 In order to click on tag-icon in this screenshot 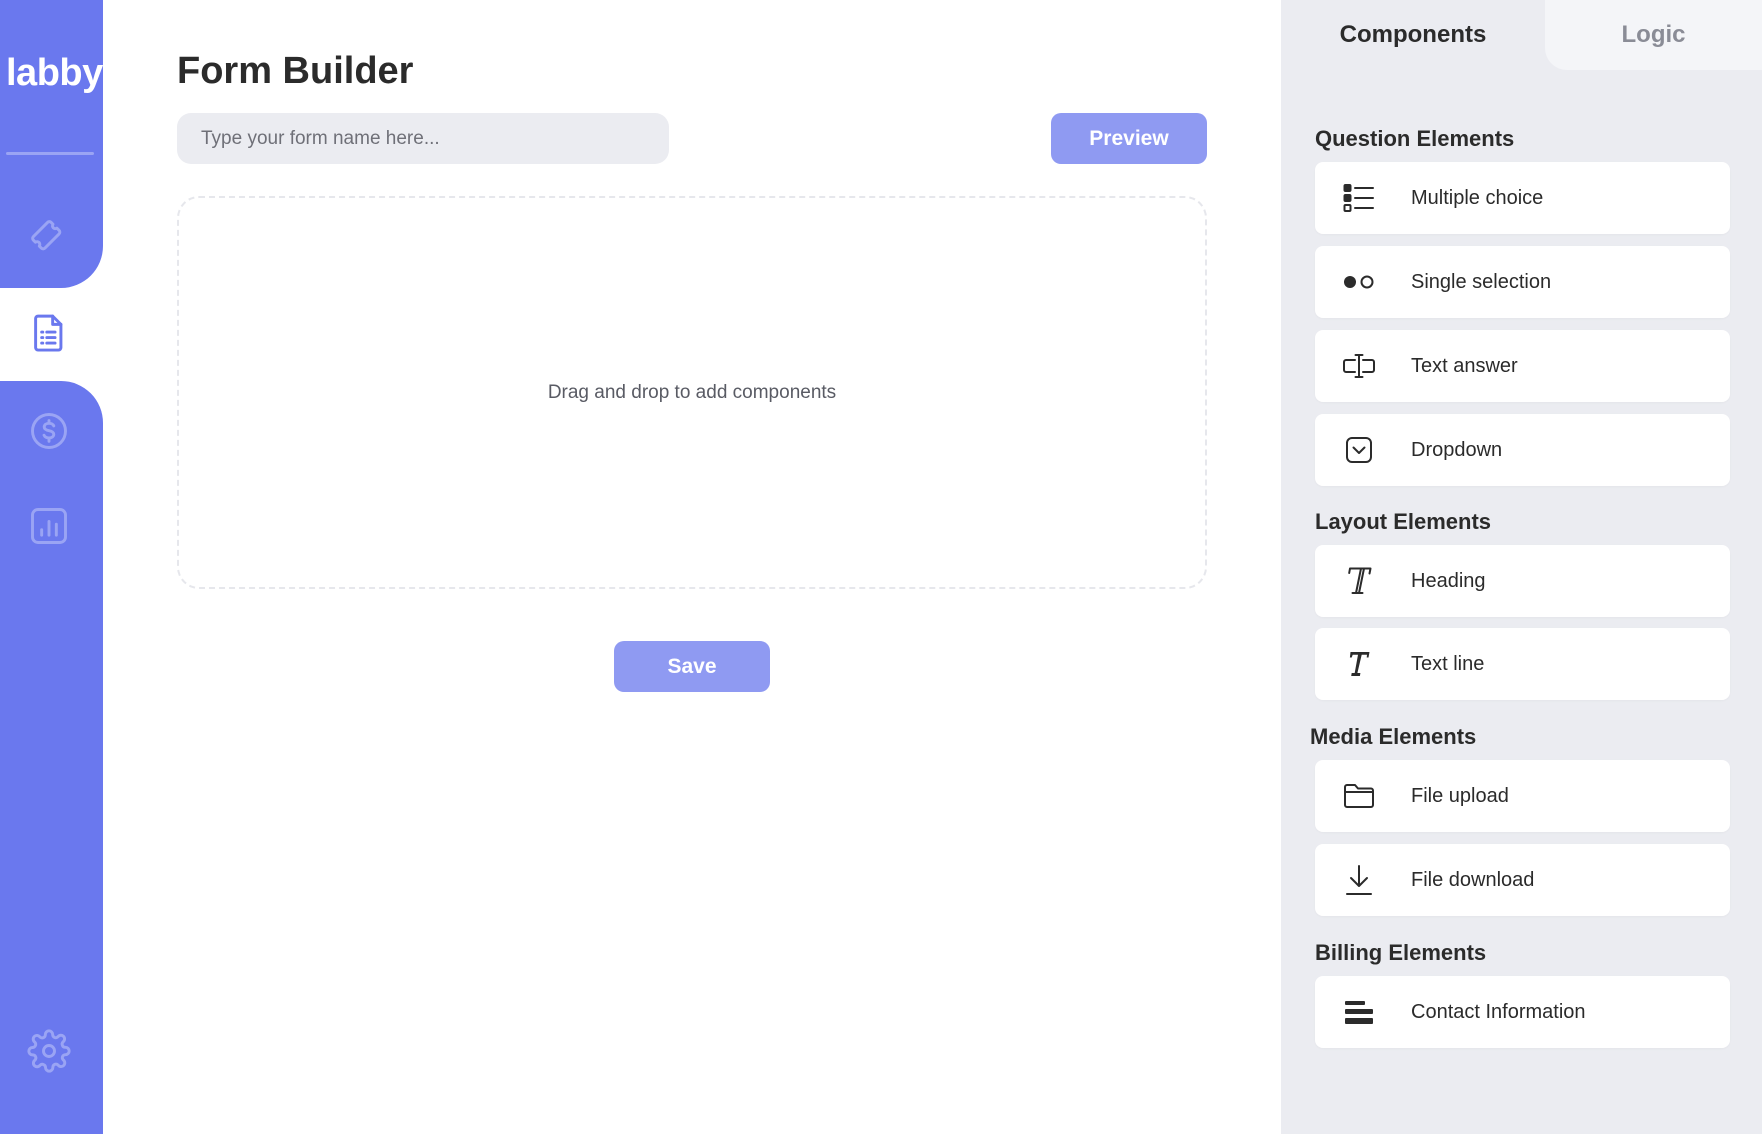, I will do `click(46, 235)`.